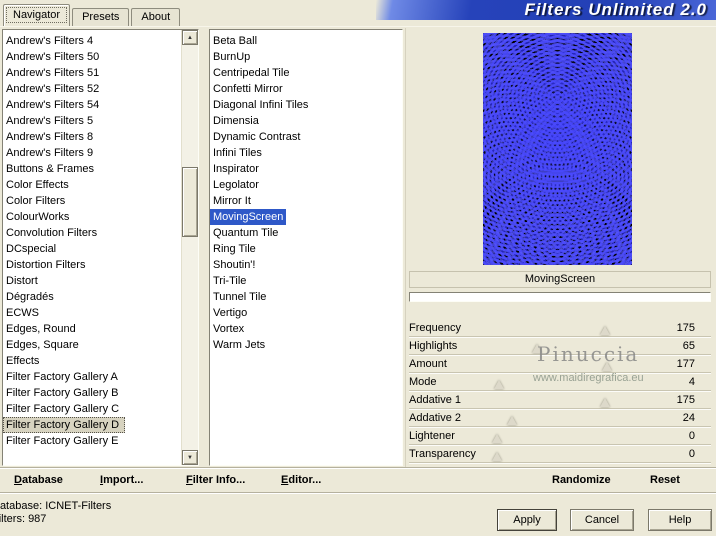  I want to click on filter-item: Beta Ball, so click(235, 41).